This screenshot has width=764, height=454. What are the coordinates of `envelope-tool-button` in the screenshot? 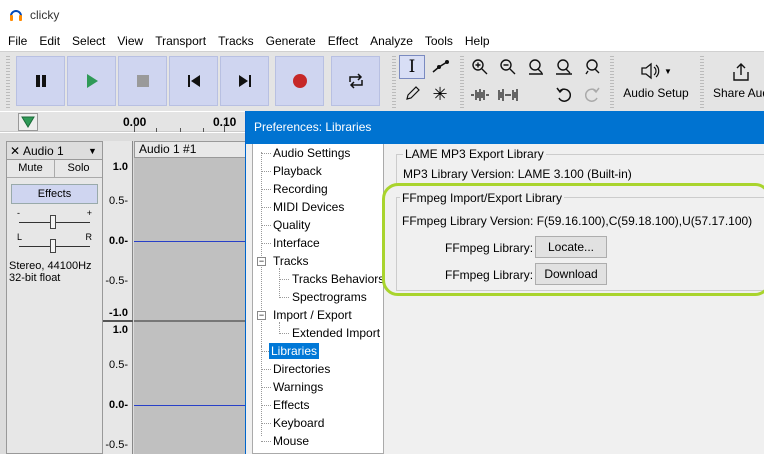 It's located at (440, 67).